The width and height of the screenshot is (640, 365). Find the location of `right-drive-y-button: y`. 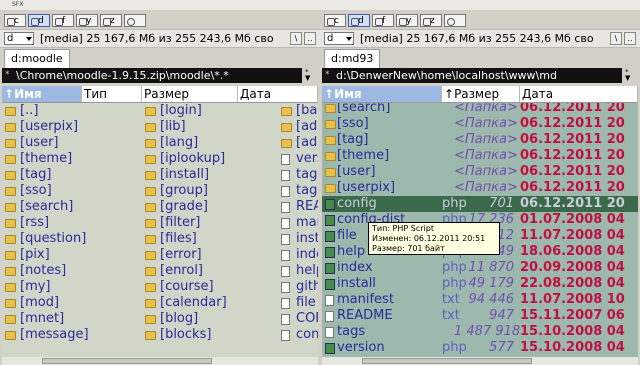

right-drive-y-button: y is located at coordinates (407, 20).